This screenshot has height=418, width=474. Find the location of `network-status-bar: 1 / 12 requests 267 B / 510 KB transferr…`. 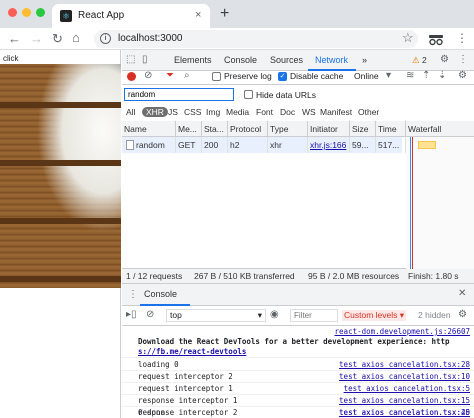

network-status-bar: 1 / 12 requests 267 B / 510 KB transferr… is located at coordinates (298, 276).